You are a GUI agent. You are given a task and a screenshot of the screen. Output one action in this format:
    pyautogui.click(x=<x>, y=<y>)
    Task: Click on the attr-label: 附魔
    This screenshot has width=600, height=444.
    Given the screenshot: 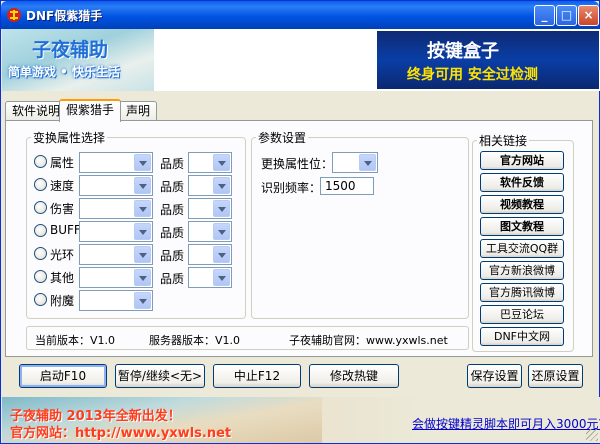 What is the action you would take?
    pyautogui.click(x=62, y=301)
    